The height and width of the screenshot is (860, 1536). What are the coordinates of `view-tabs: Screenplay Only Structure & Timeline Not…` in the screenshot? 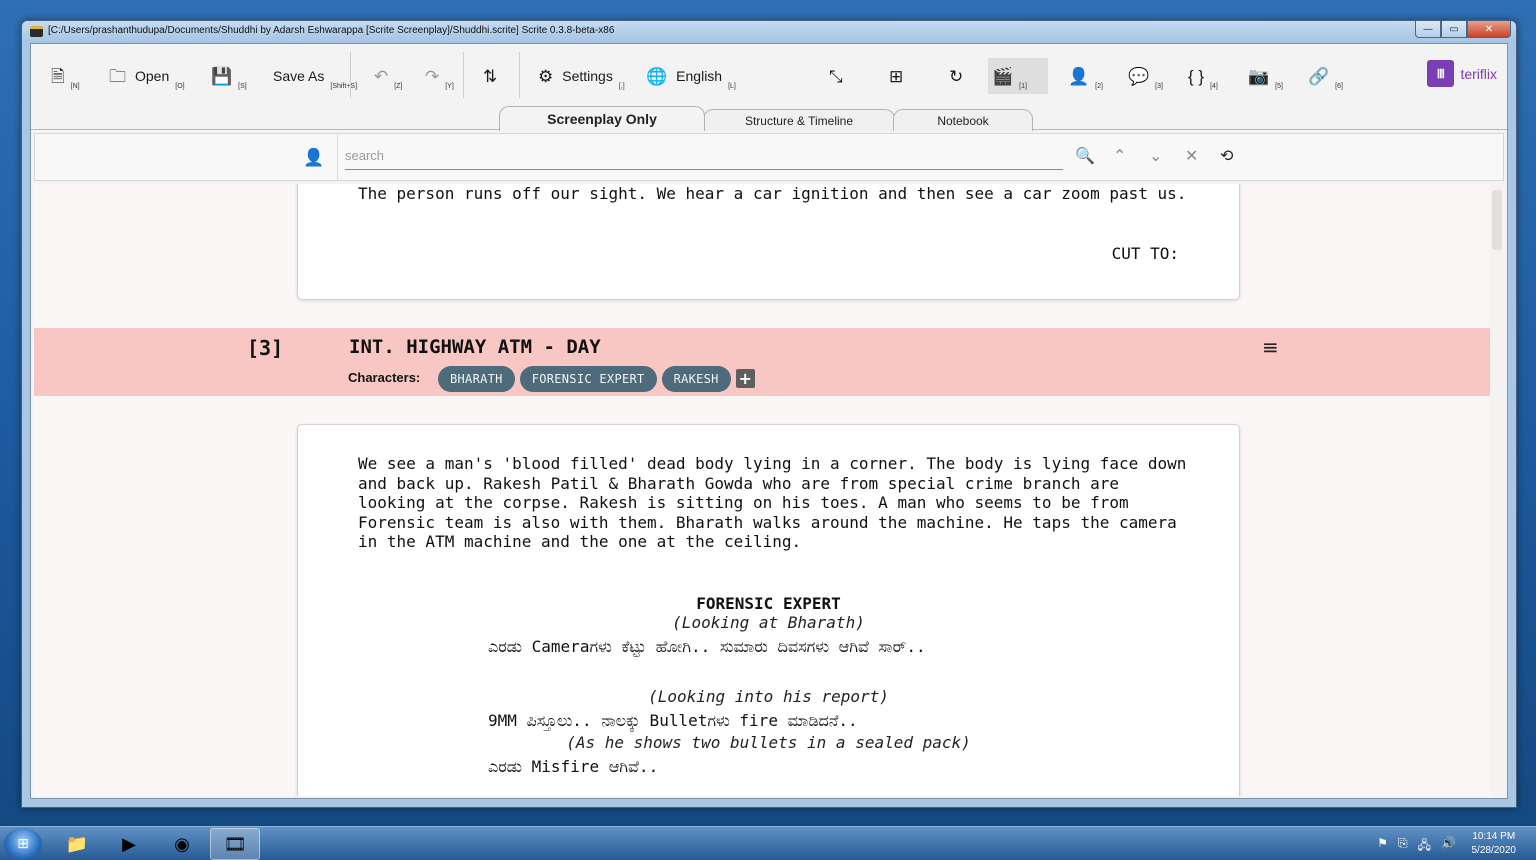 It's located at (769, 118).